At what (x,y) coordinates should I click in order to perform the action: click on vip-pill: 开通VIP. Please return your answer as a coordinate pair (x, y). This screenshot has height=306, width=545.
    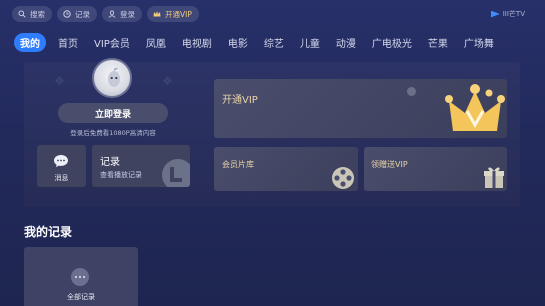
    Looking at the image, I should click on (173, 14).